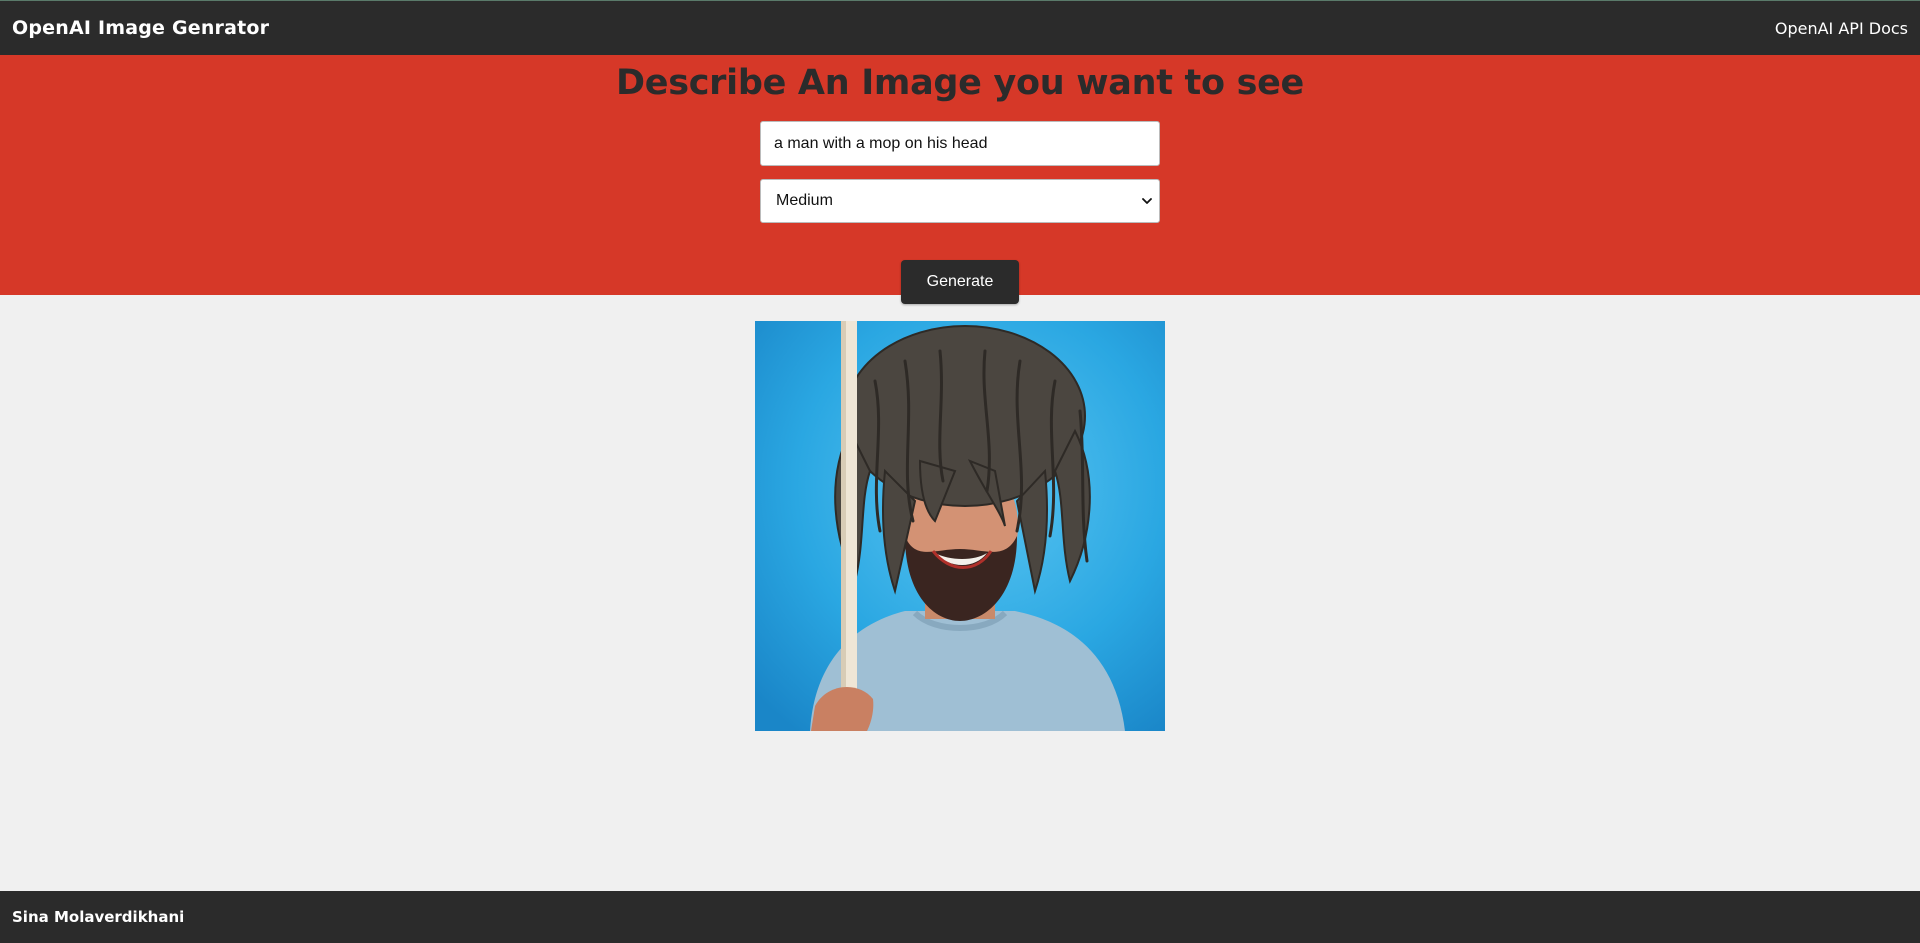 This screenshot has height=943, width=1920. What do you see at coordinates (1841, 28) in the screenshot?
I see `api-docs-link: OpenAI API Docs` at bounding box center [1841, 28].